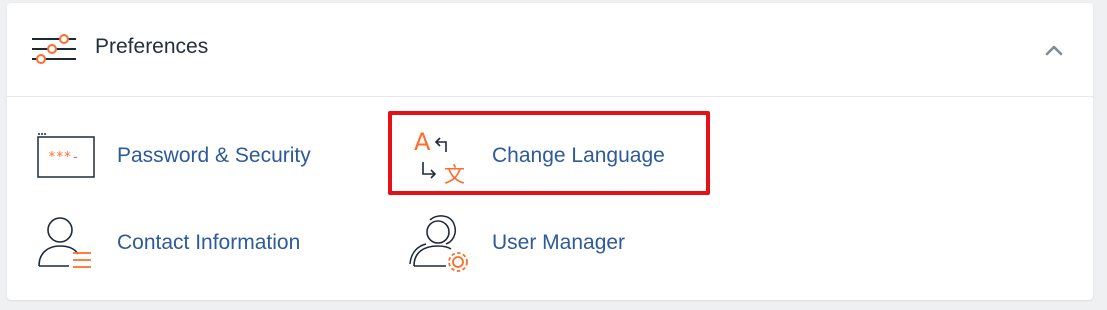  I want to click on contact-information-link: Contact Information, so click(194, 243).